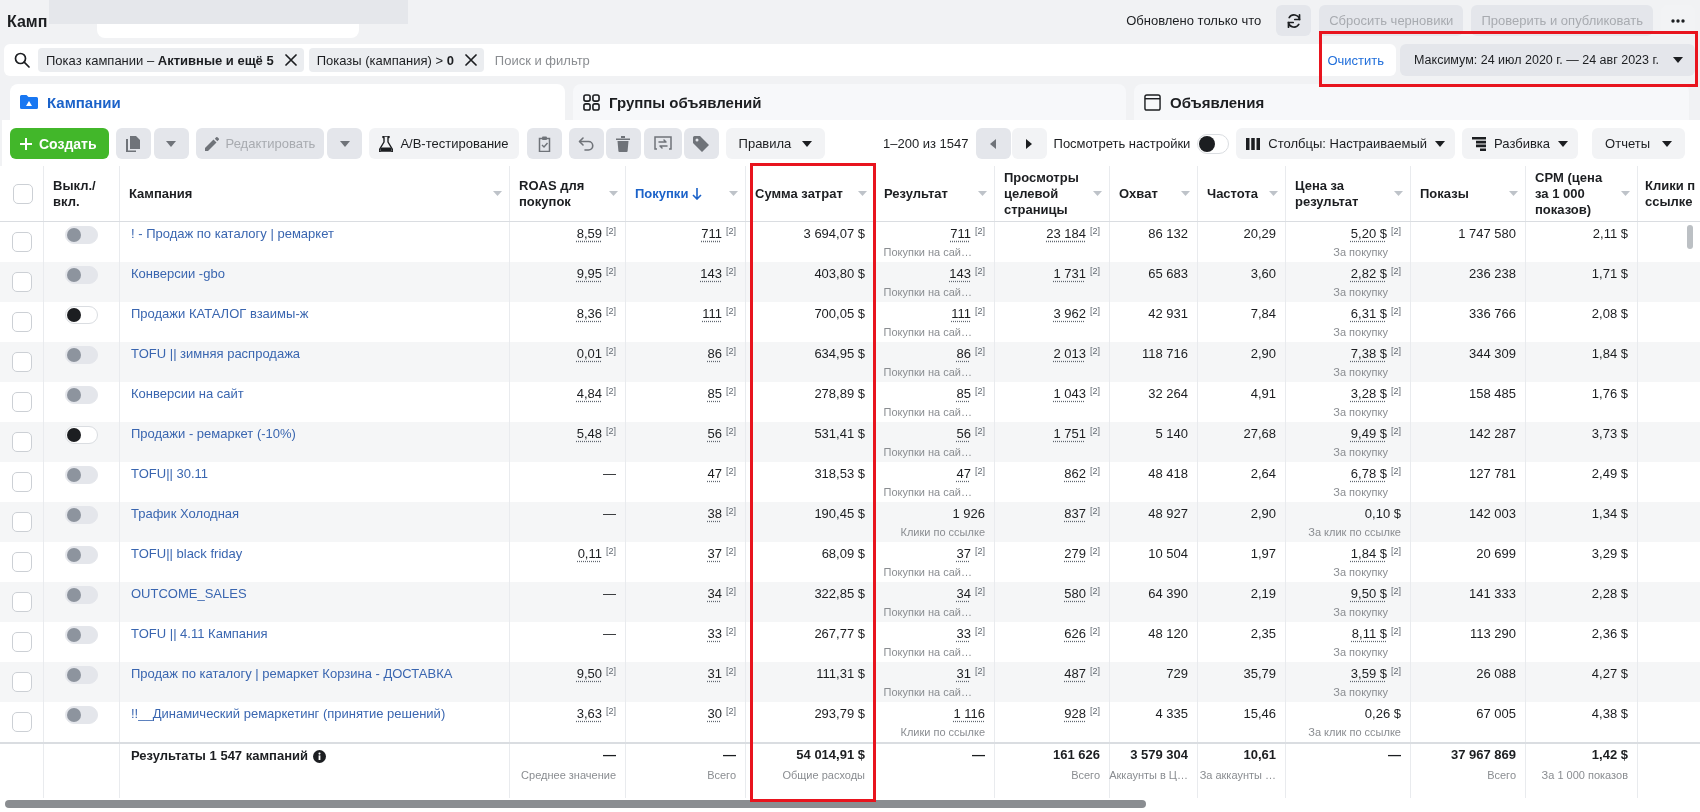 The width and height of the screenshot is (1700, 812). What do you see at coordinates (1487, 234) in the screenshot?
I see `metric-value: 1 747 580` at bounding box center [1487, 234].